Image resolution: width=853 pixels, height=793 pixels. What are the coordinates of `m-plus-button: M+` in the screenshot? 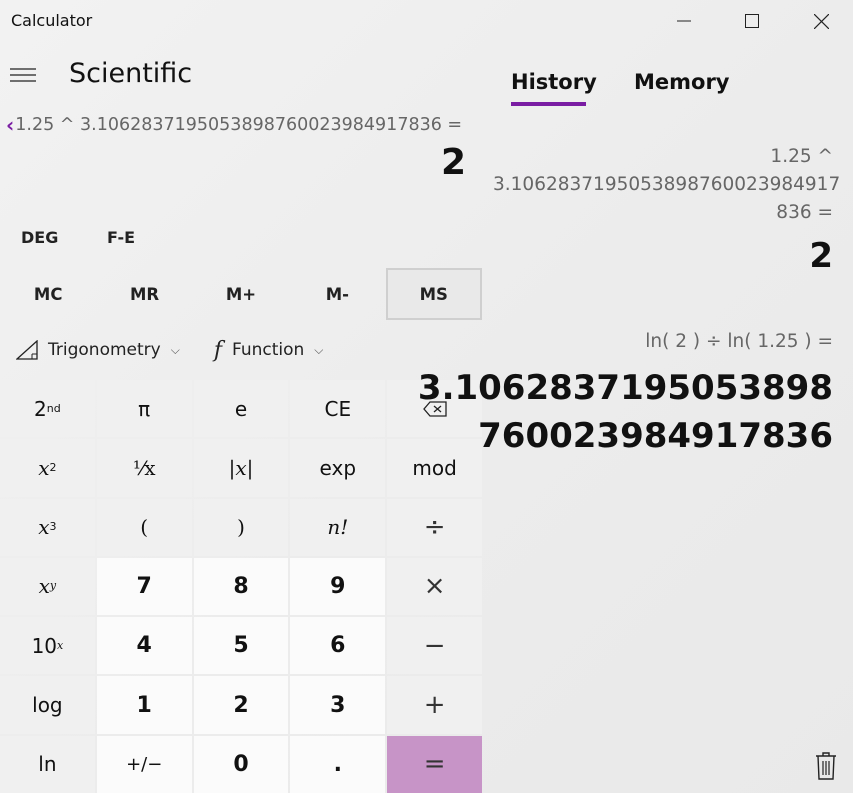 It's located at (241, 294).